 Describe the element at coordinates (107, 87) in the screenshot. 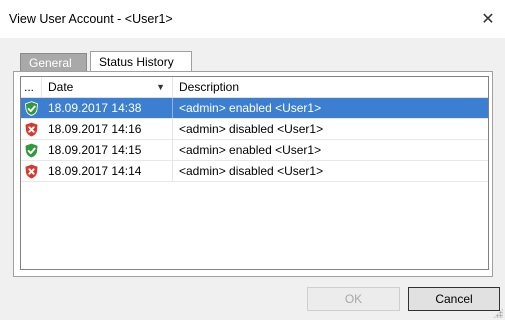

I see `column-header-date: Date ▼` at that location.